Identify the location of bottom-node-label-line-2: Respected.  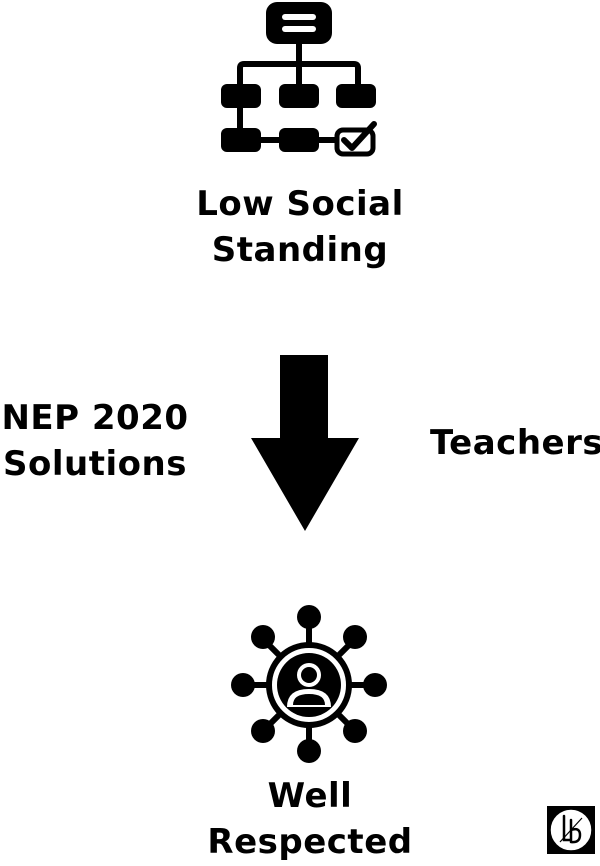
(310, 842).